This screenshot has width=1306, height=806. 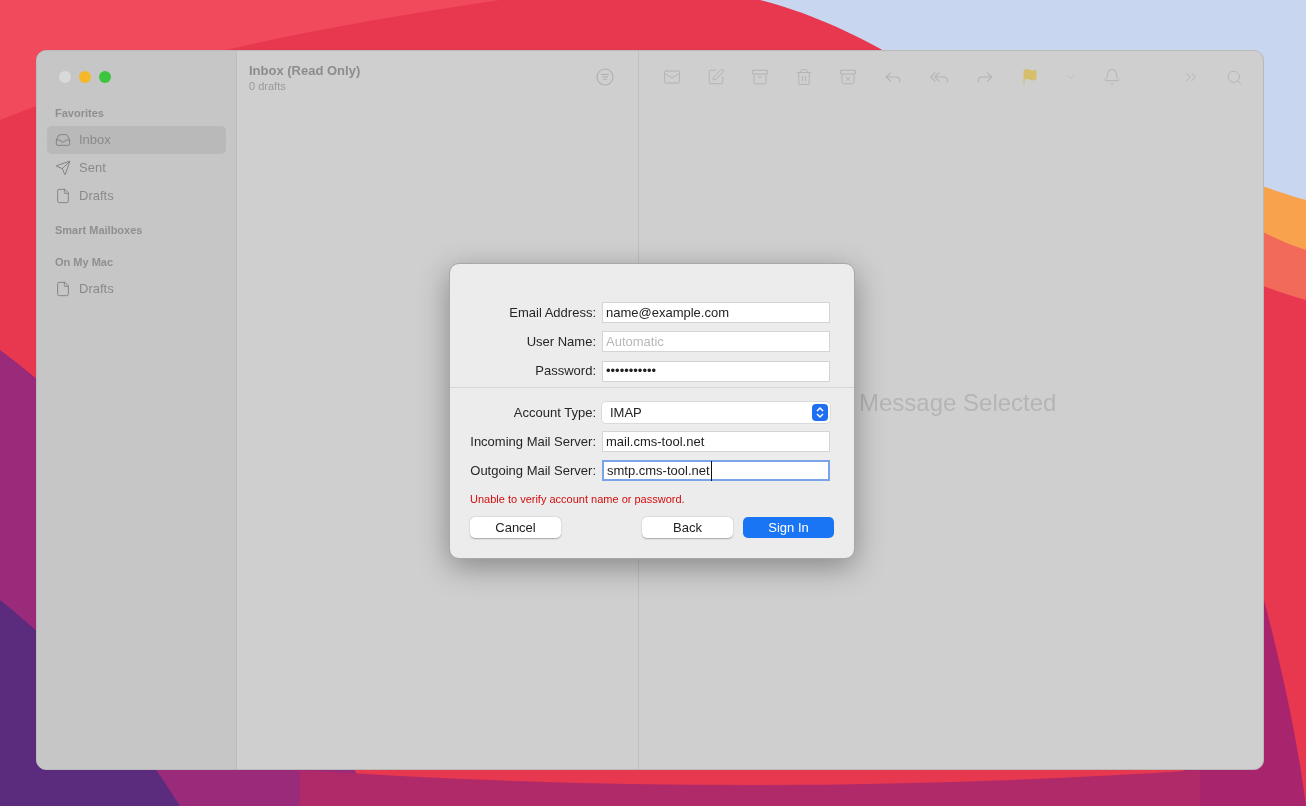 I want to click on error-message: Unable to verify account name or password., so click(x=578, y=499).